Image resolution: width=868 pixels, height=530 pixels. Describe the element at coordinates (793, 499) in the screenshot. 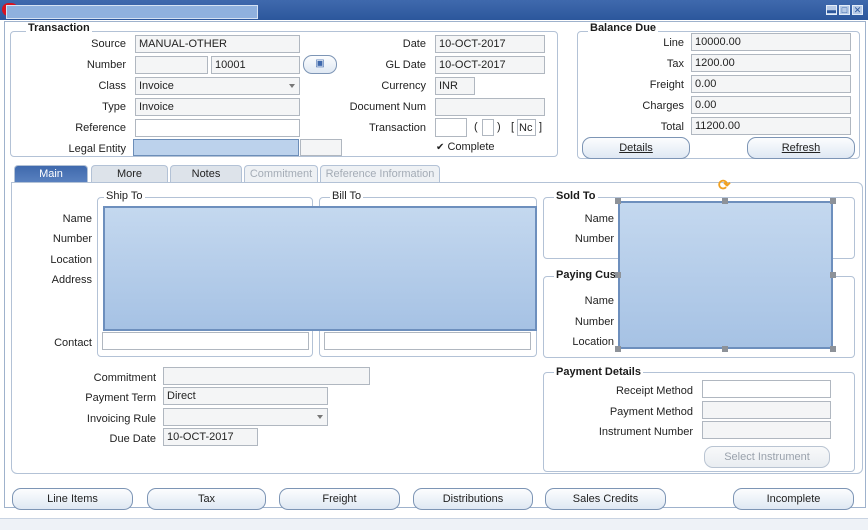

I see `incomplete-button: Incomplete` at that location.